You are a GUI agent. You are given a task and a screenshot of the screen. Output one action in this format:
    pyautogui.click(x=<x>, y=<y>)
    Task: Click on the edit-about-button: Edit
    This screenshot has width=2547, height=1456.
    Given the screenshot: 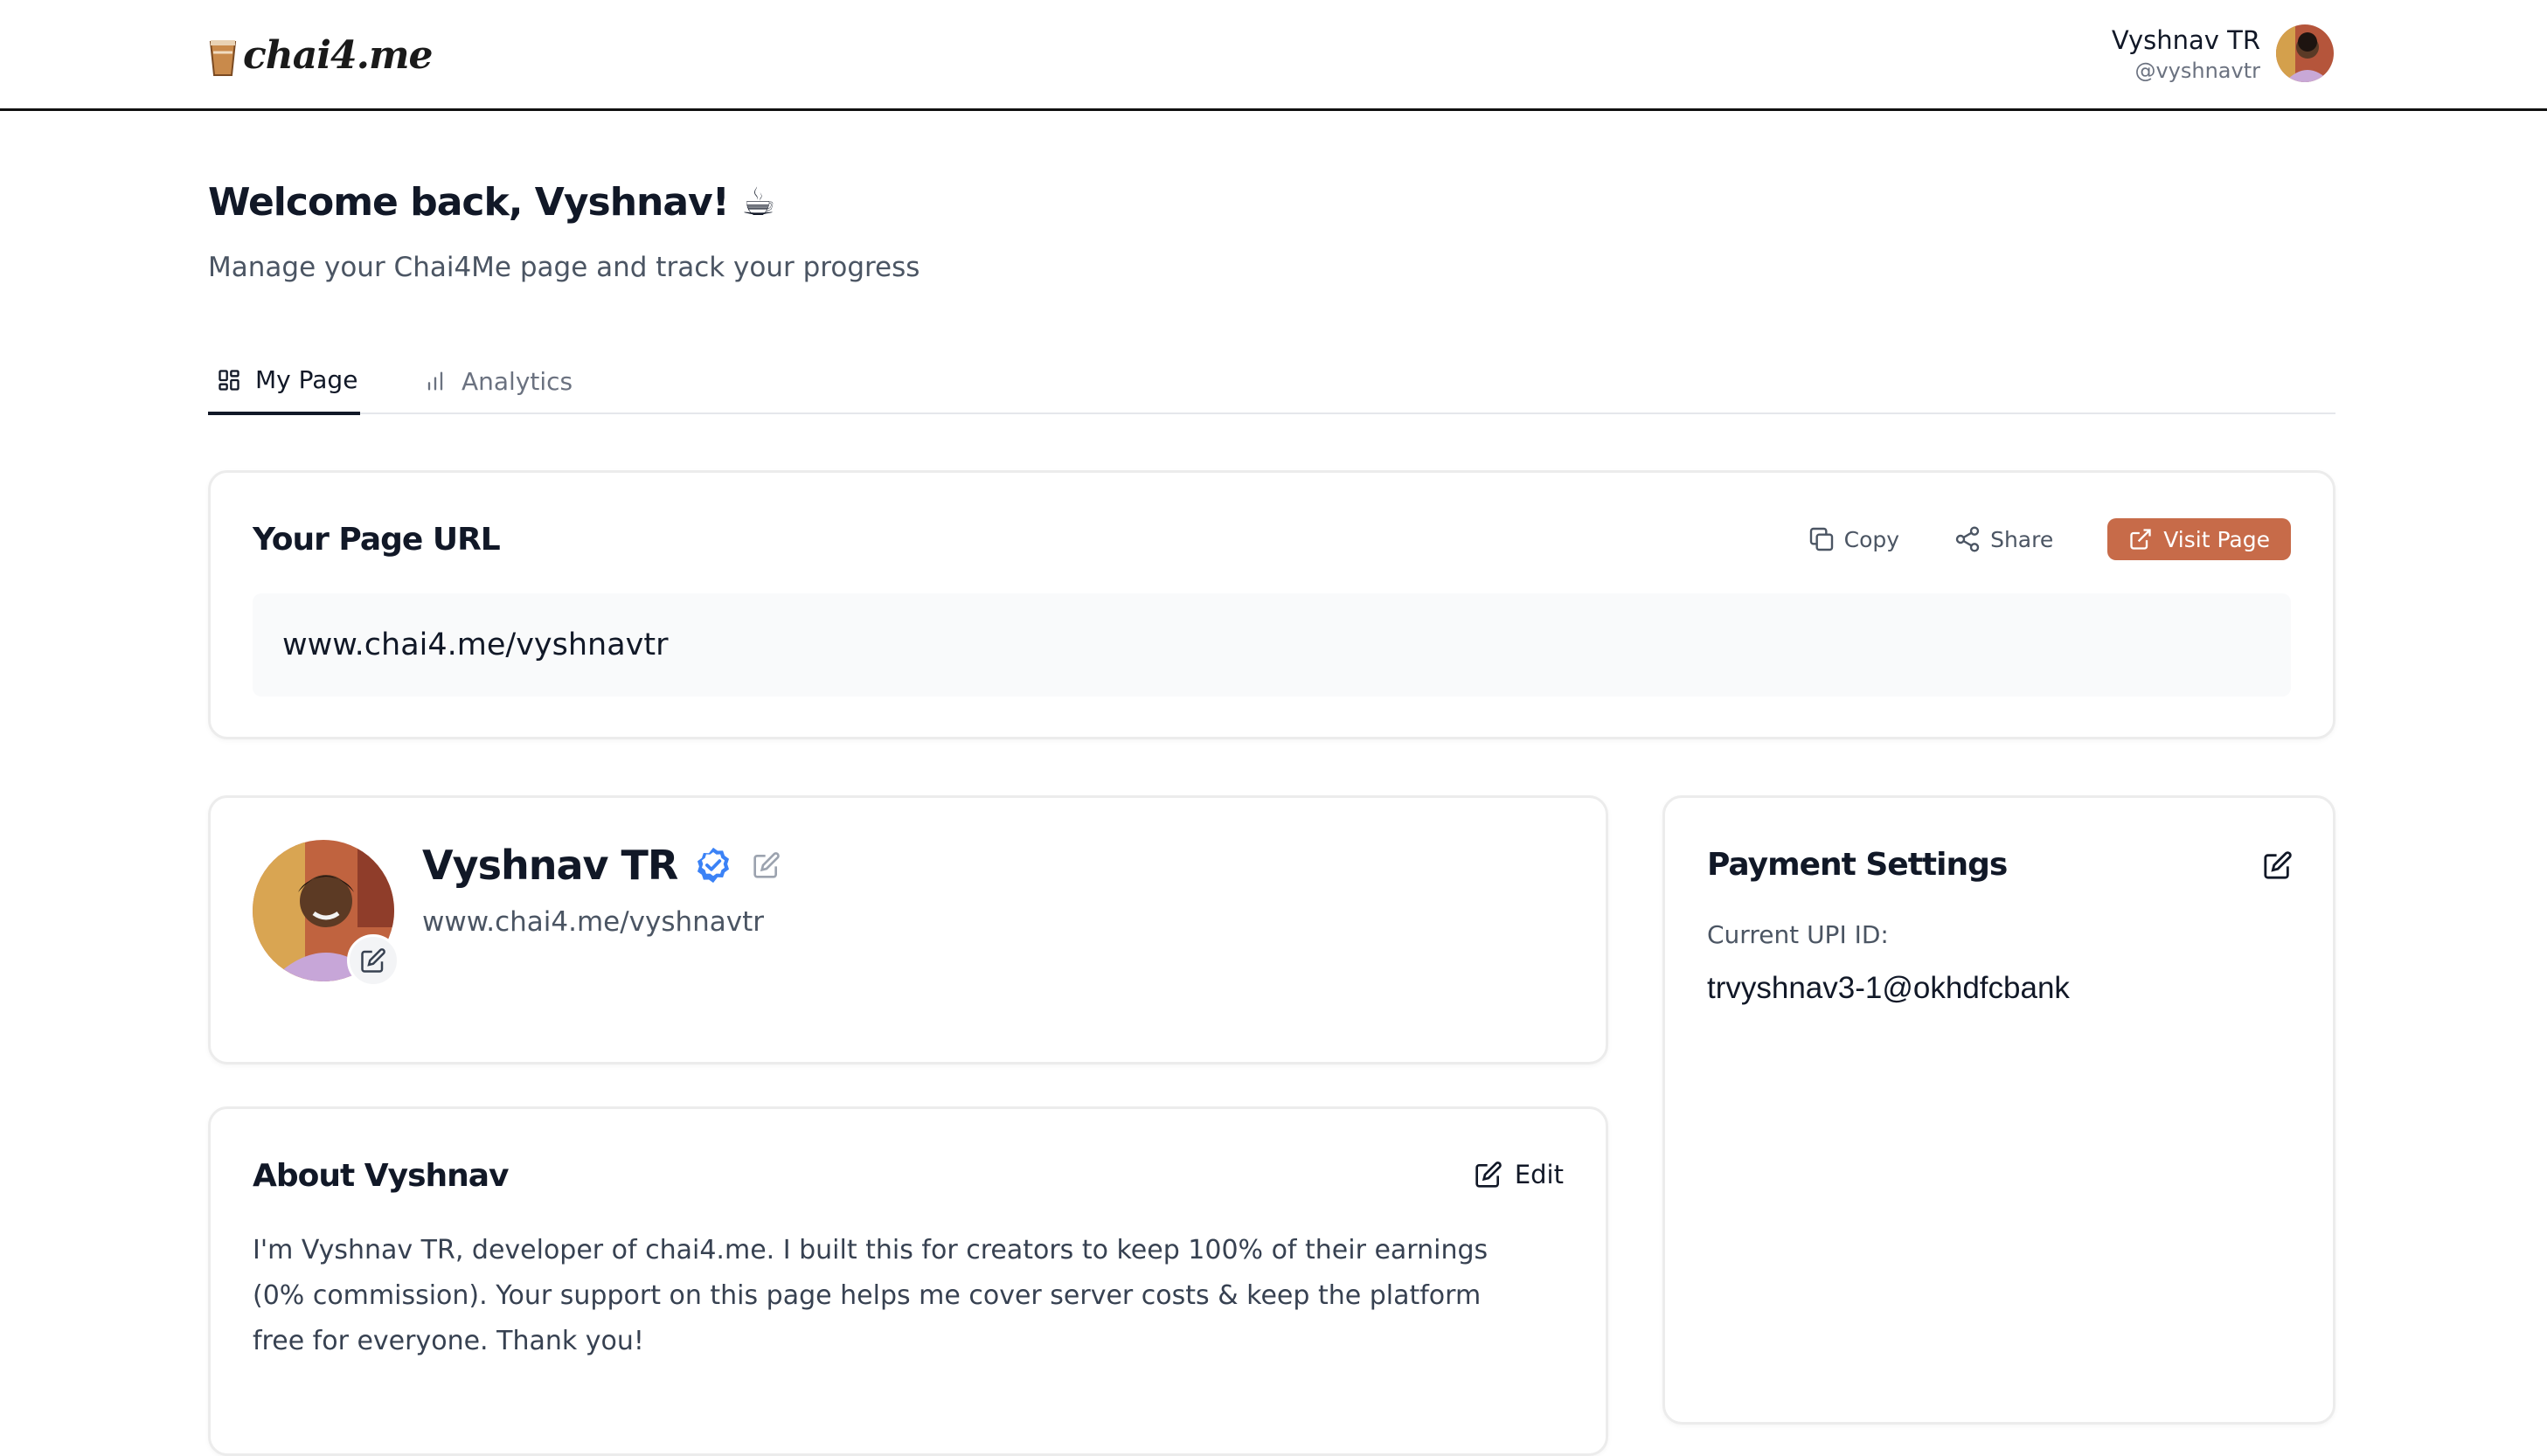 What is the action you would take?
    pyautogui.click(x=1520, y=1174)
    